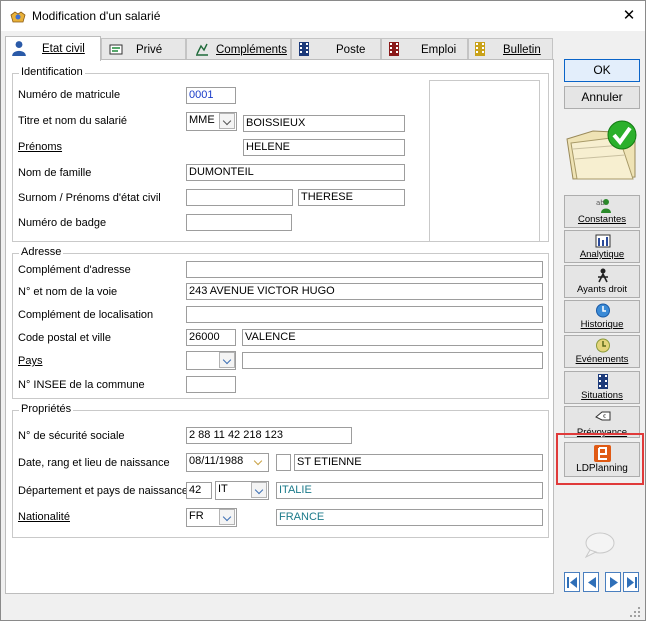  I want to click on titre-nom-label: Titre et nom du salarié, so click(73, 121).